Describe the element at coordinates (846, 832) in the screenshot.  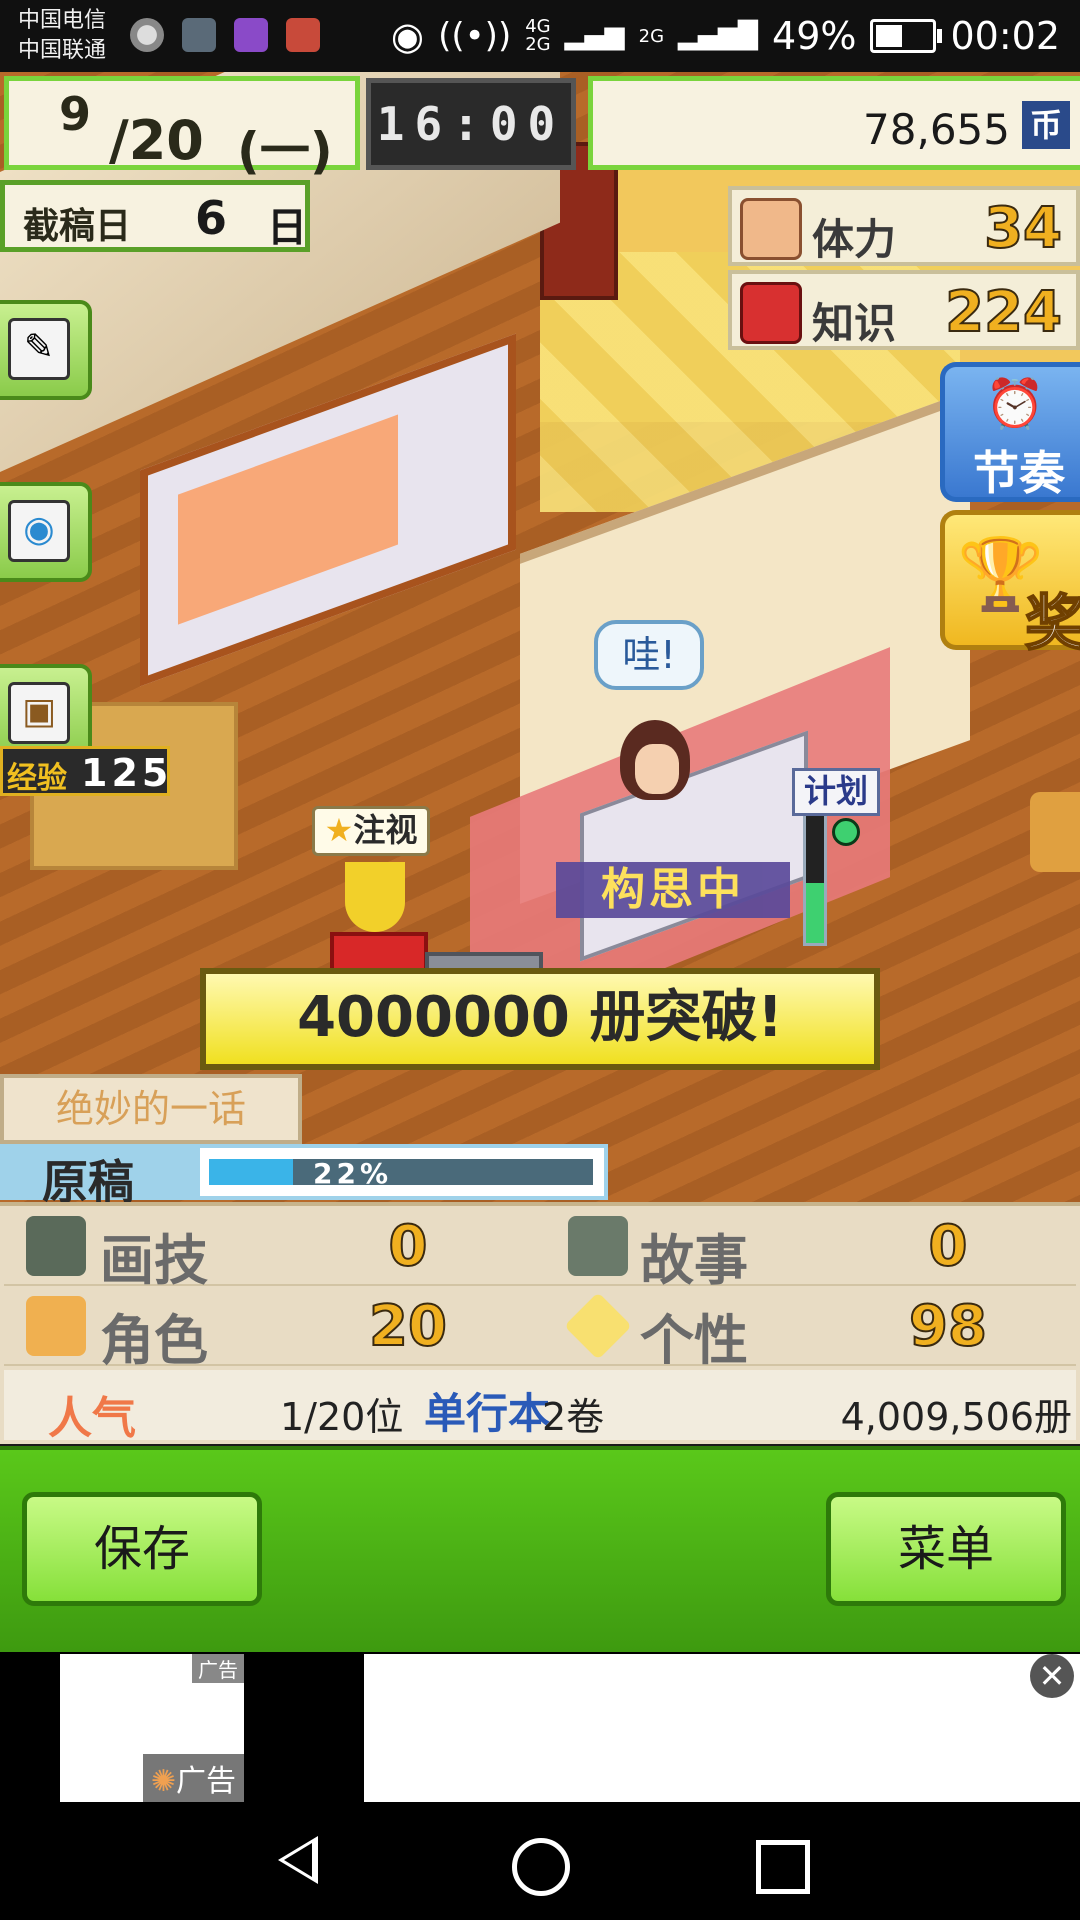
I see `plan-meter-dot` at that location.